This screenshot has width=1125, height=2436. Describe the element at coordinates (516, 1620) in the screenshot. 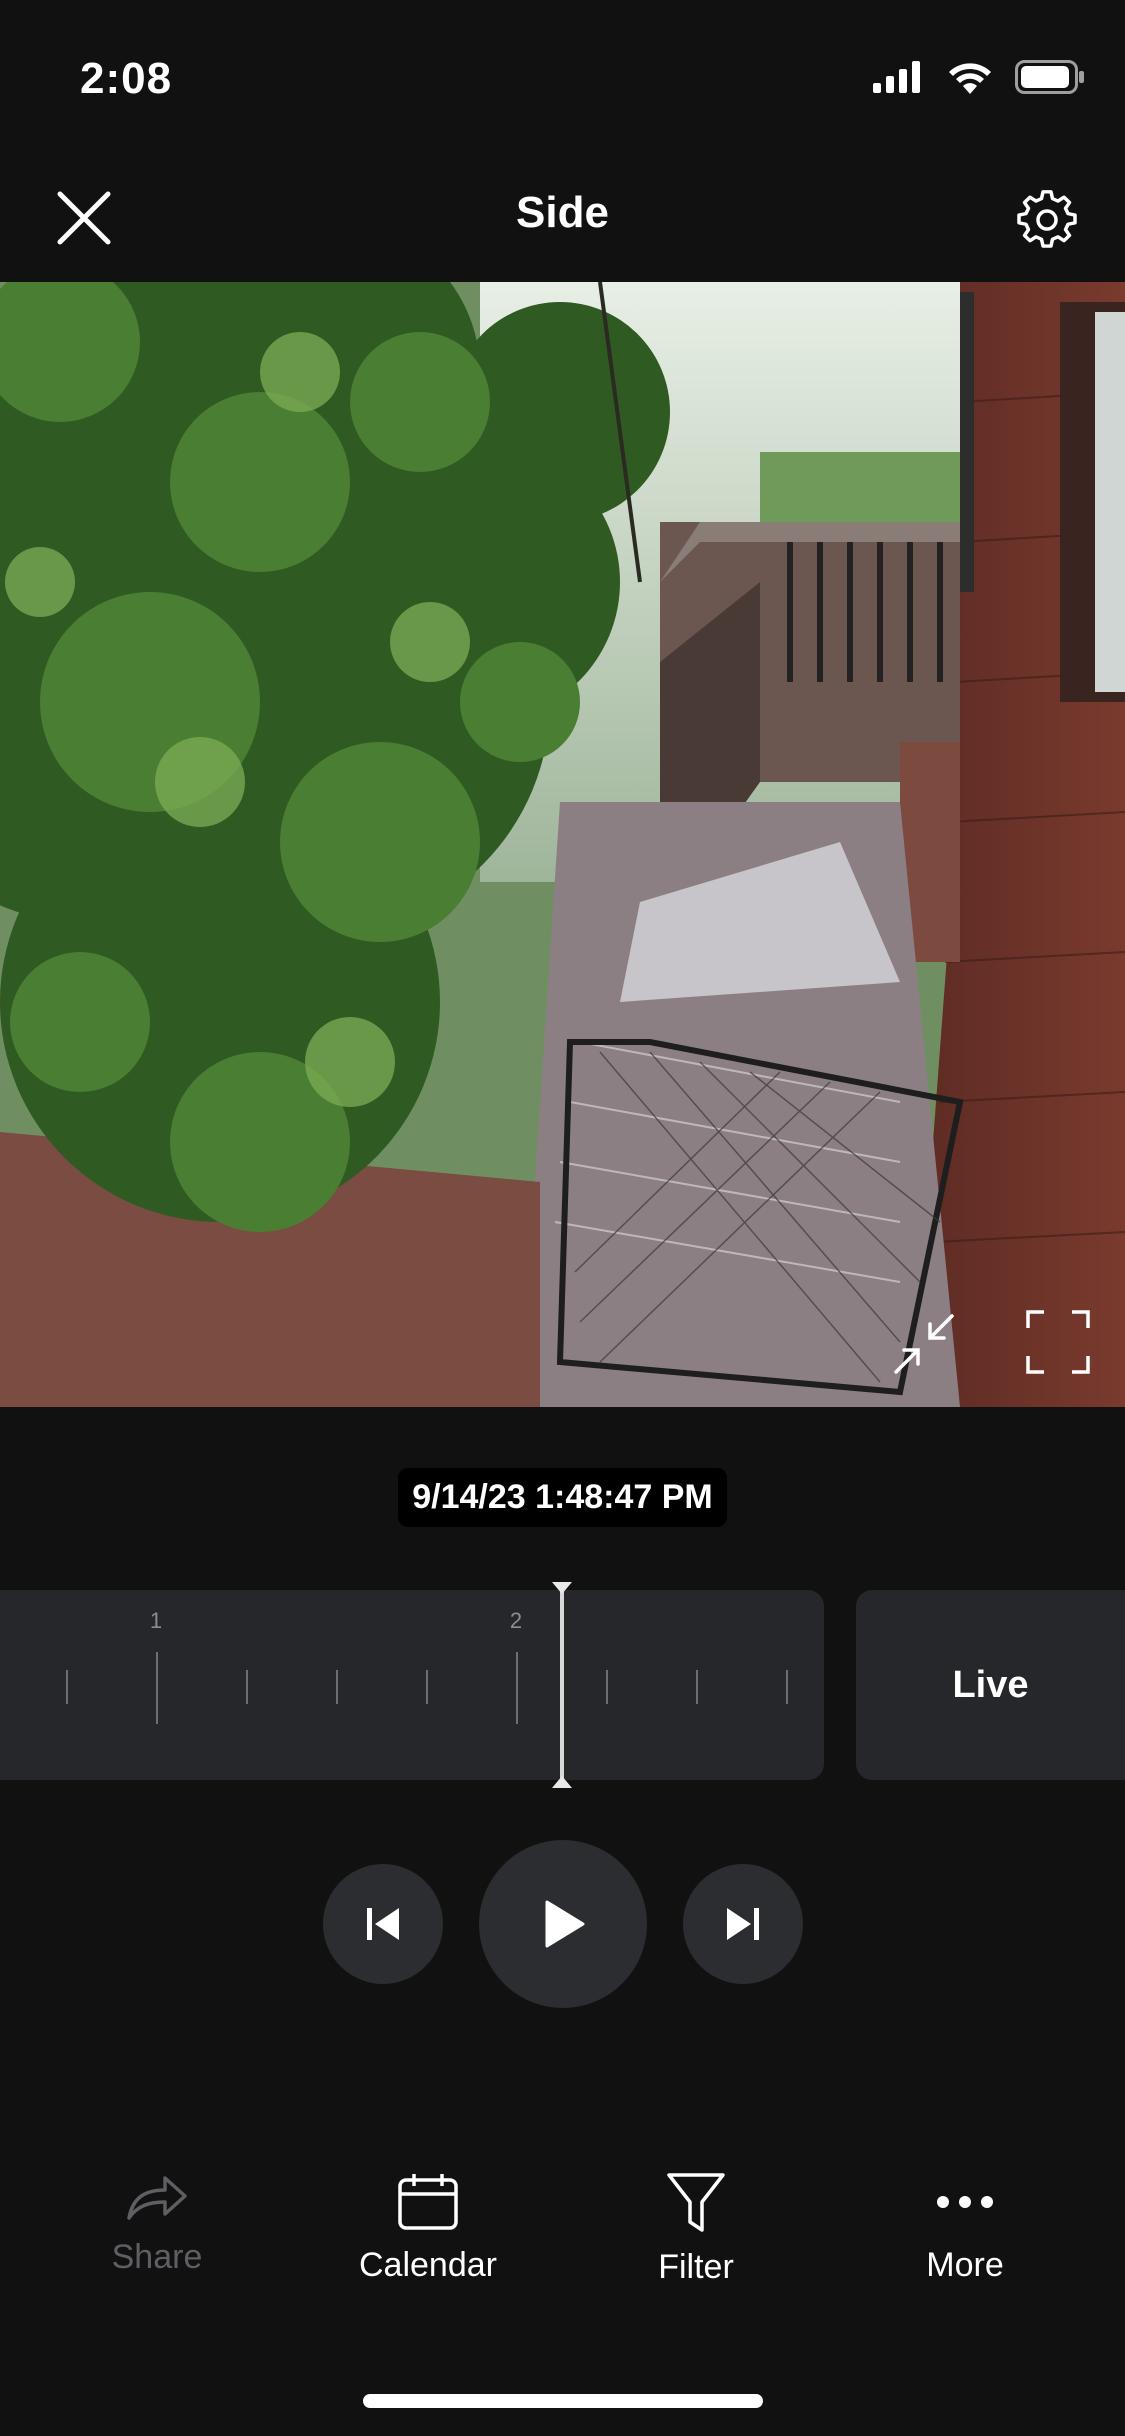

I see `timeline-label: 2` at that location.